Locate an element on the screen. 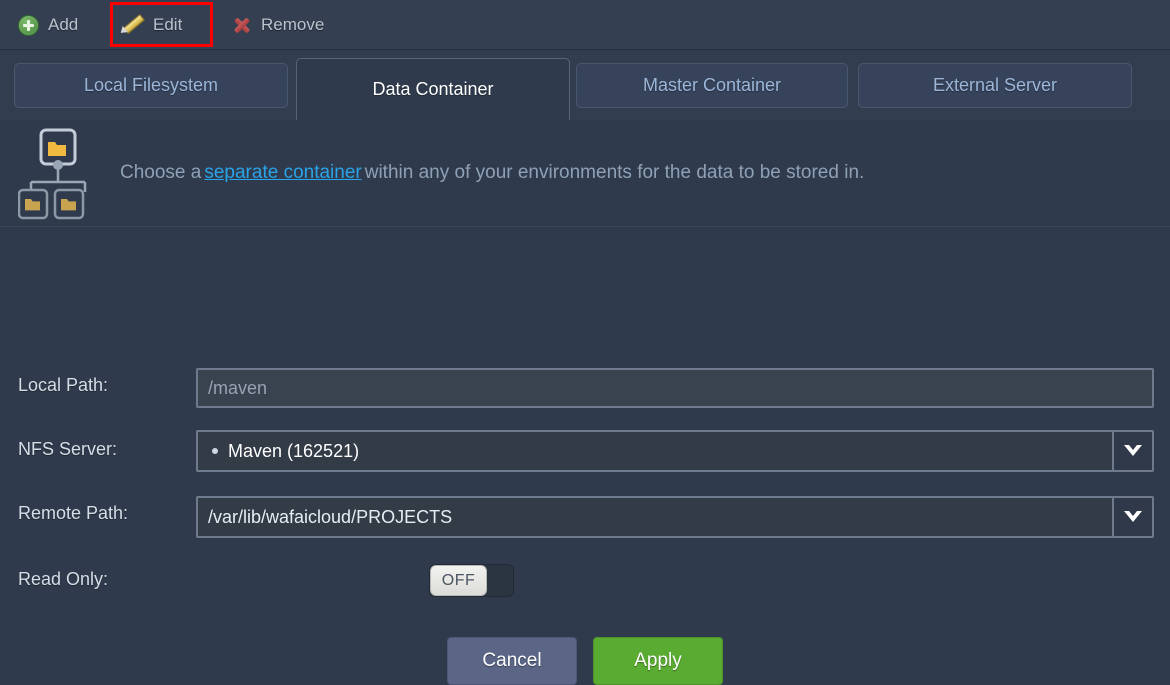 This screenshot has height=685, width=1170. tab-data-container: Data Container is located at coordinates (433, 89).